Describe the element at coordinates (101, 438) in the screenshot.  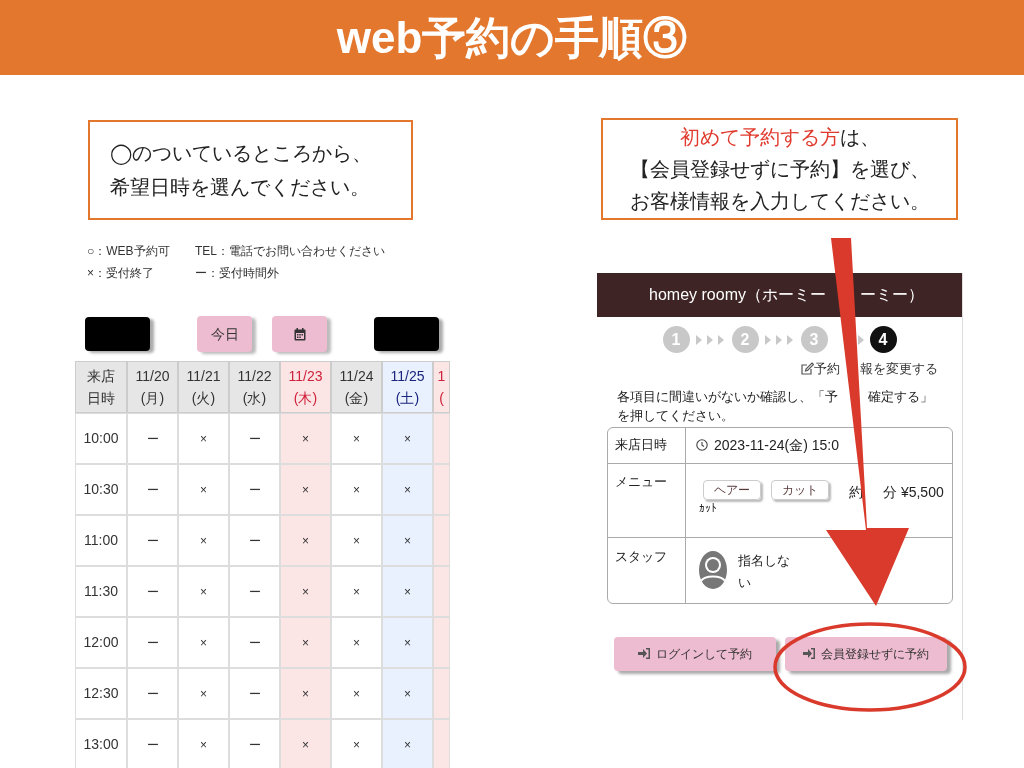
I see `time-cell: 10:00` at that location.